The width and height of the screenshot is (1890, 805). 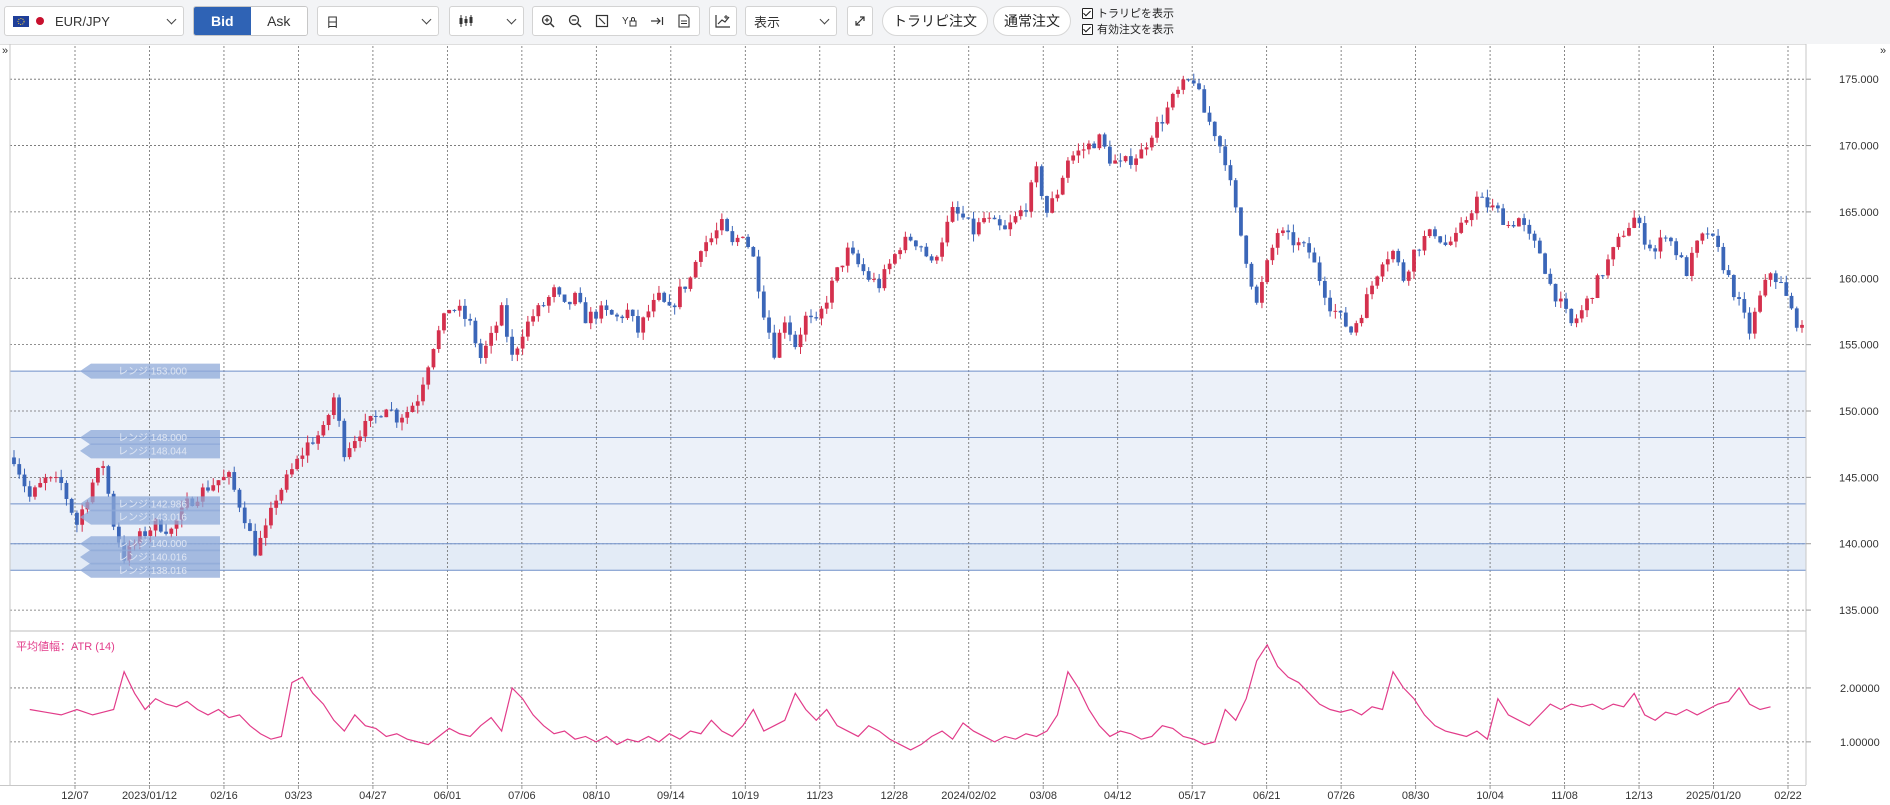 I want to click on fit-screen-icon, so click(x=602, y=21).